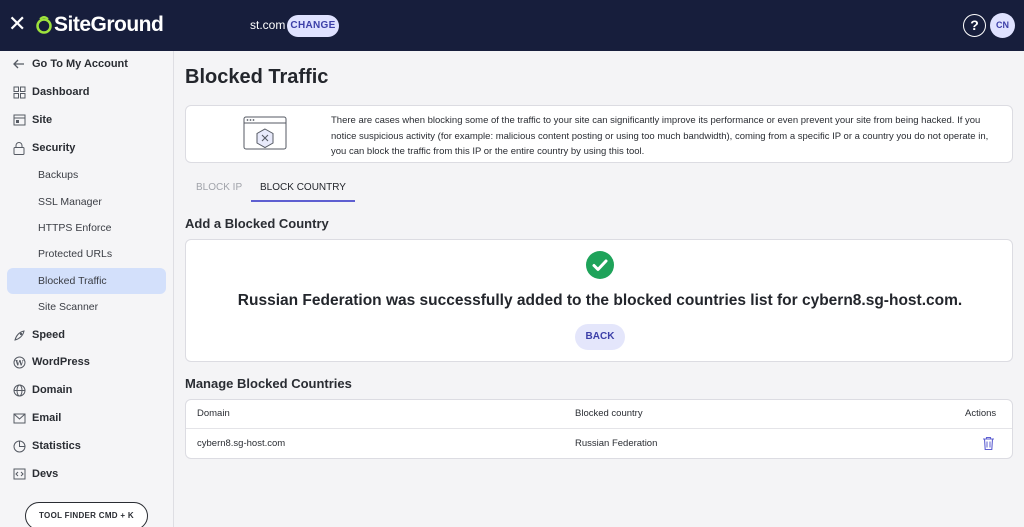  Describe the element at coordinates (52, 390) in the screenshot. I see `sidebar-item-label: Domain` at that location.